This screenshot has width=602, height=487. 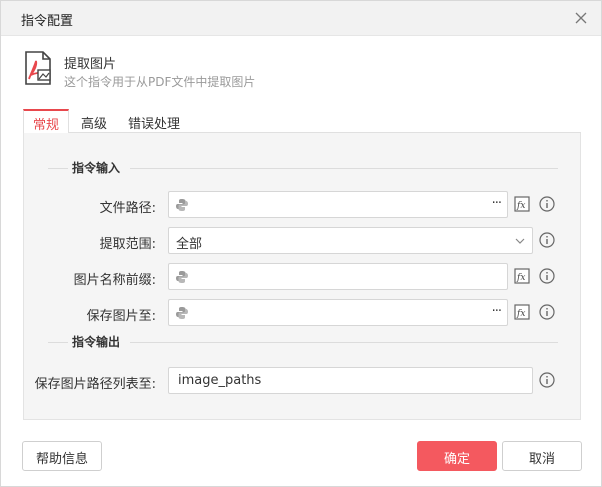 I want to click on name-prefix-input, so click(x=338, y=276).